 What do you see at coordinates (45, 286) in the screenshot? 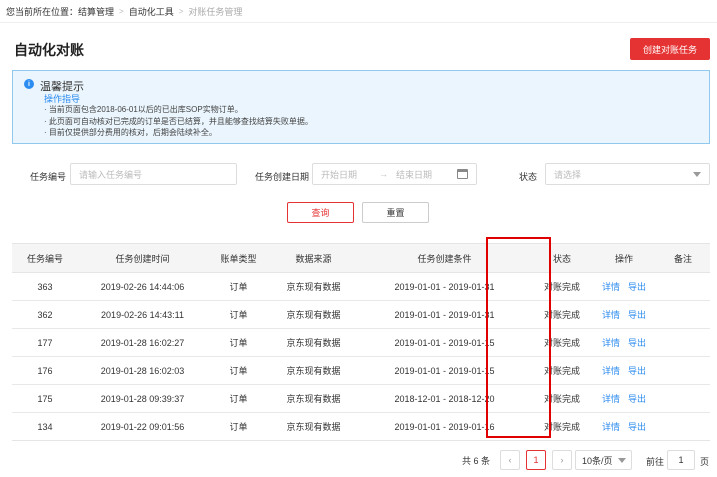
I see `cell-task-no: 363` at bounding box center [45, 286].